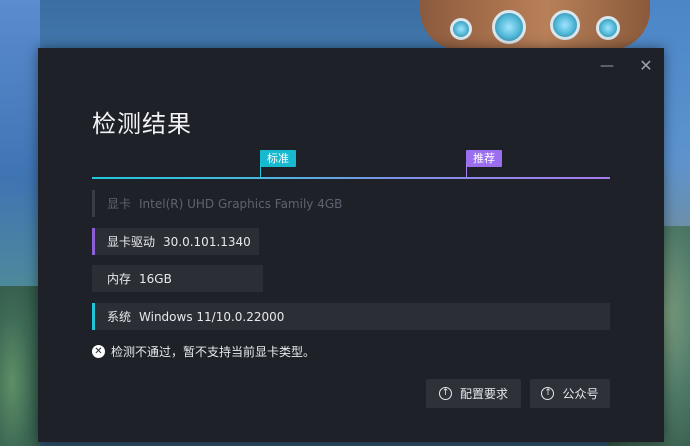 The width and height of the screenshot is (690, 446). Describe the element at coordinates (278, 158) in the screenshot. I see `standard-tag: 标准` at that location.